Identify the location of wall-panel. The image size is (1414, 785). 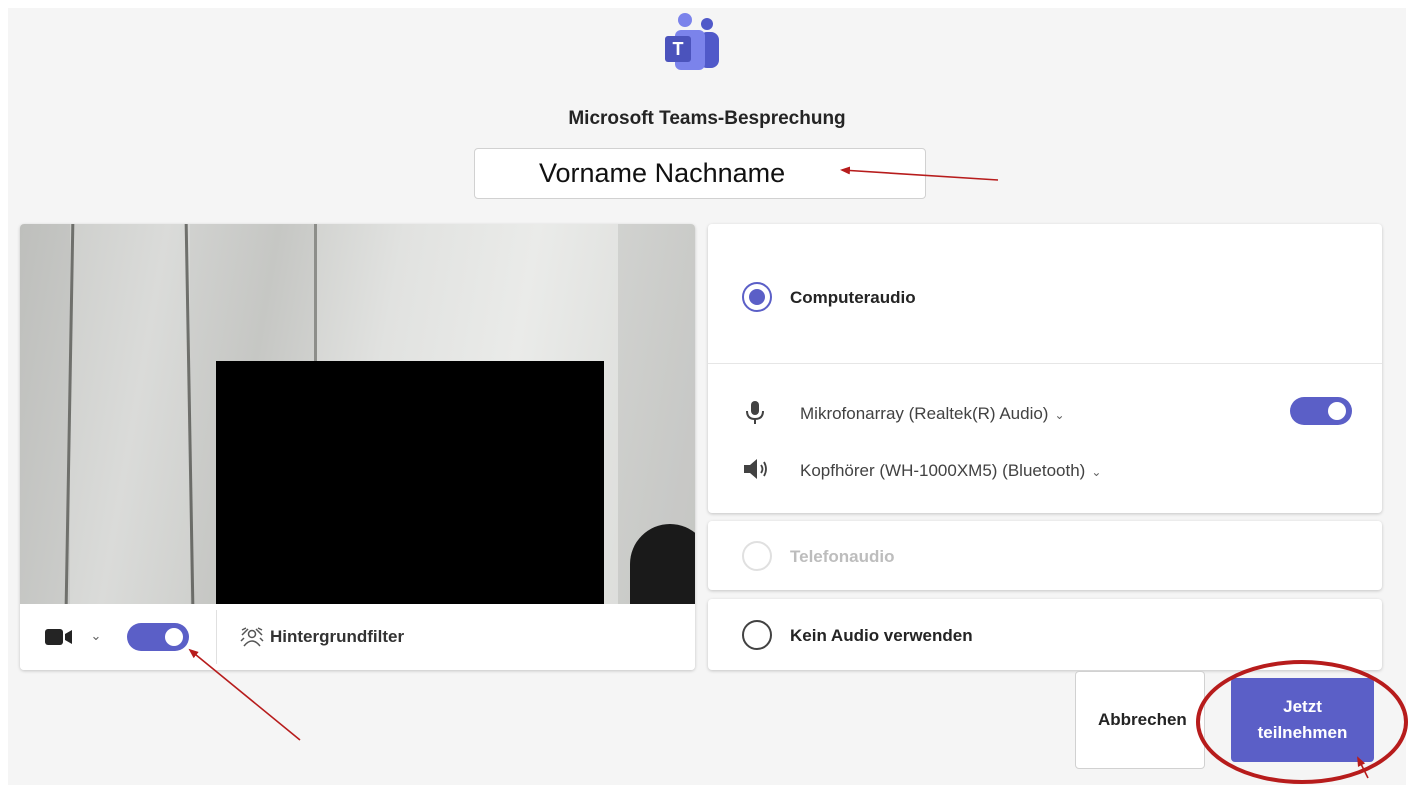
(45, 414).